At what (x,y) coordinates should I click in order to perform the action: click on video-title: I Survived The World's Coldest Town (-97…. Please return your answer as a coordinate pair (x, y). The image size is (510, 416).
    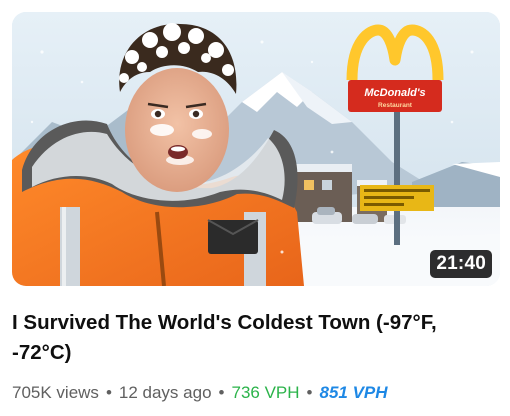
    Looking at the image, I should click on (252, 338).